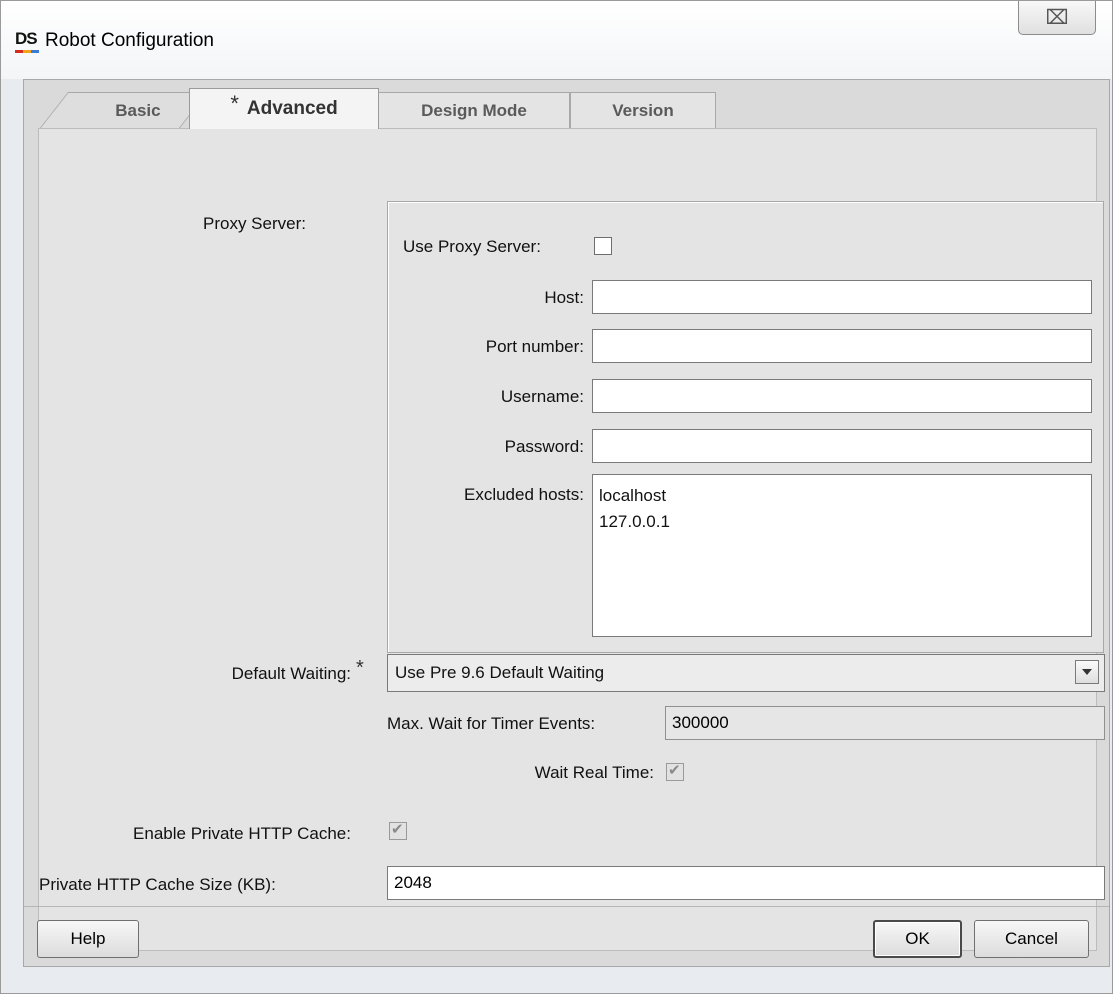 The image size is (1113, 994). I want to click on close-icon: ⌧, so click(1057, 18).